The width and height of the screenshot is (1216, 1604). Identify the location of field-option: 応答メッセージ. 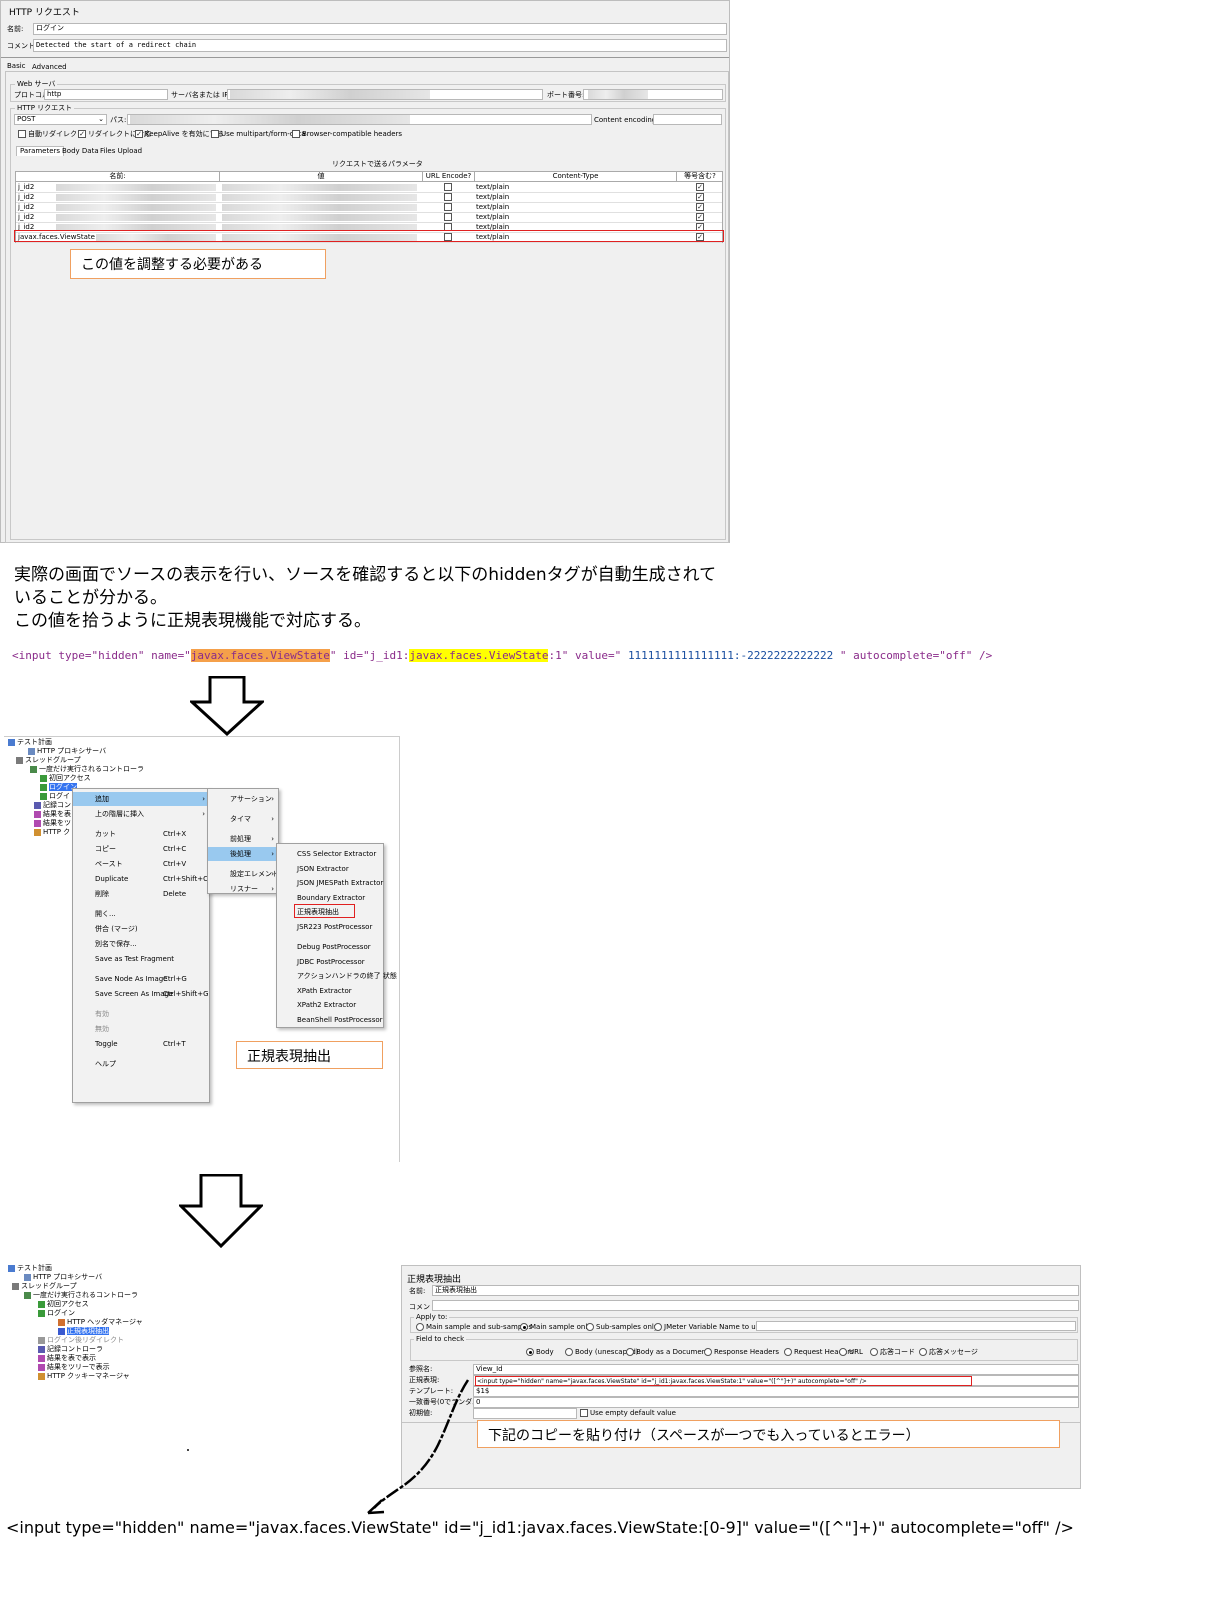
(948, 1352).